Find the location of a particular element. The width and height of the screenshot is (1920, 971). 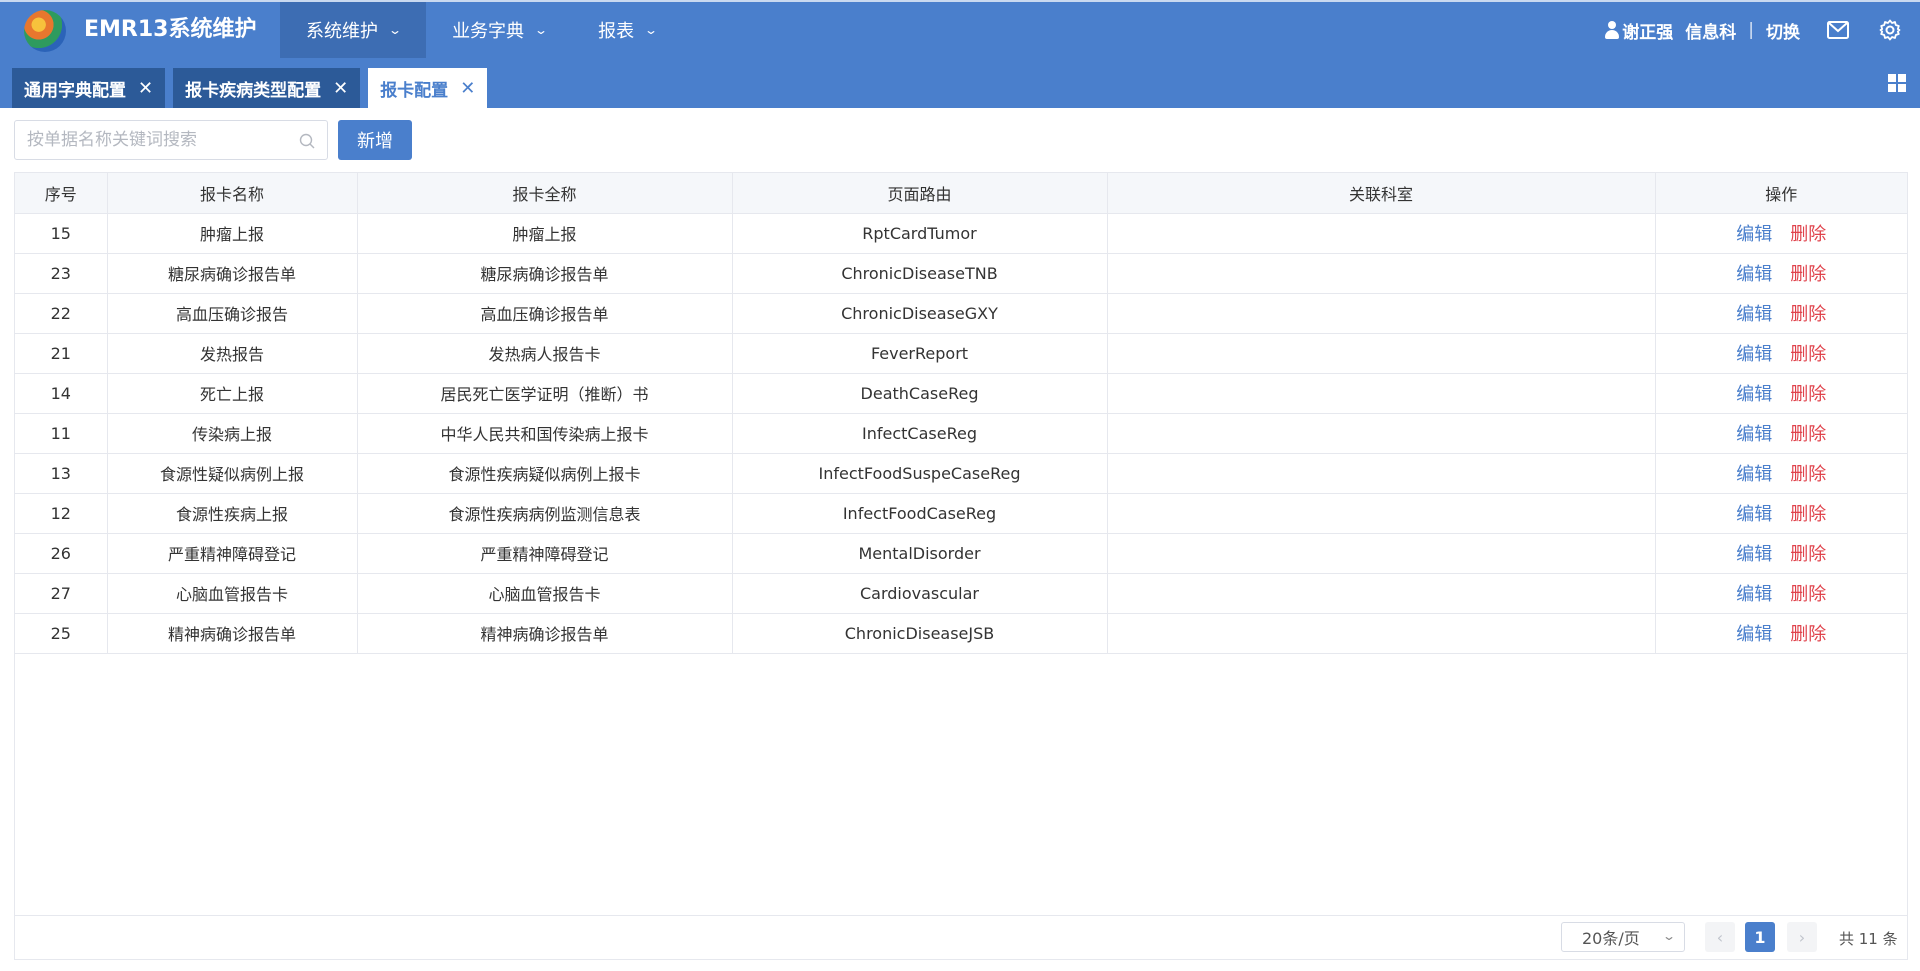

tab-general-dictionary: 通用字典配置 ✕ is located at coordinates (89, 88).